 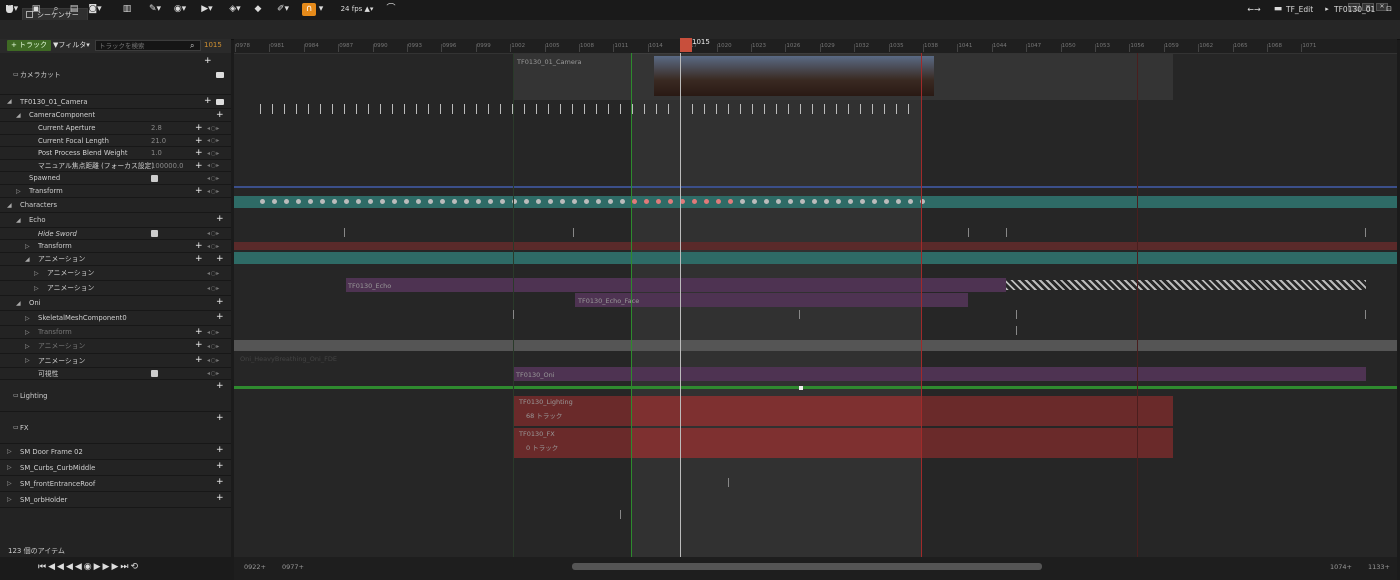 What do you see at coordinates (217, 45) in the screenshot?
I see `current-frame-field: 1015` at bounding box center [217, 45].